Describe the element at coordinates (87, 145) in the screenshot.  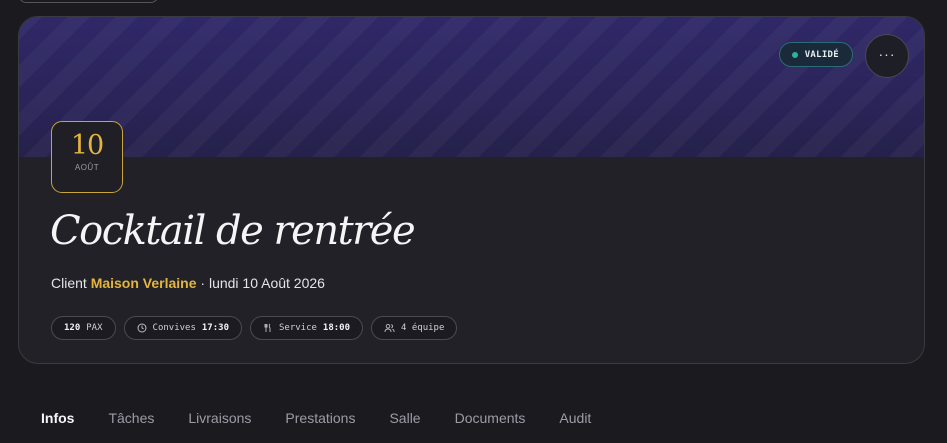
I see `date-day: 10` at that location.